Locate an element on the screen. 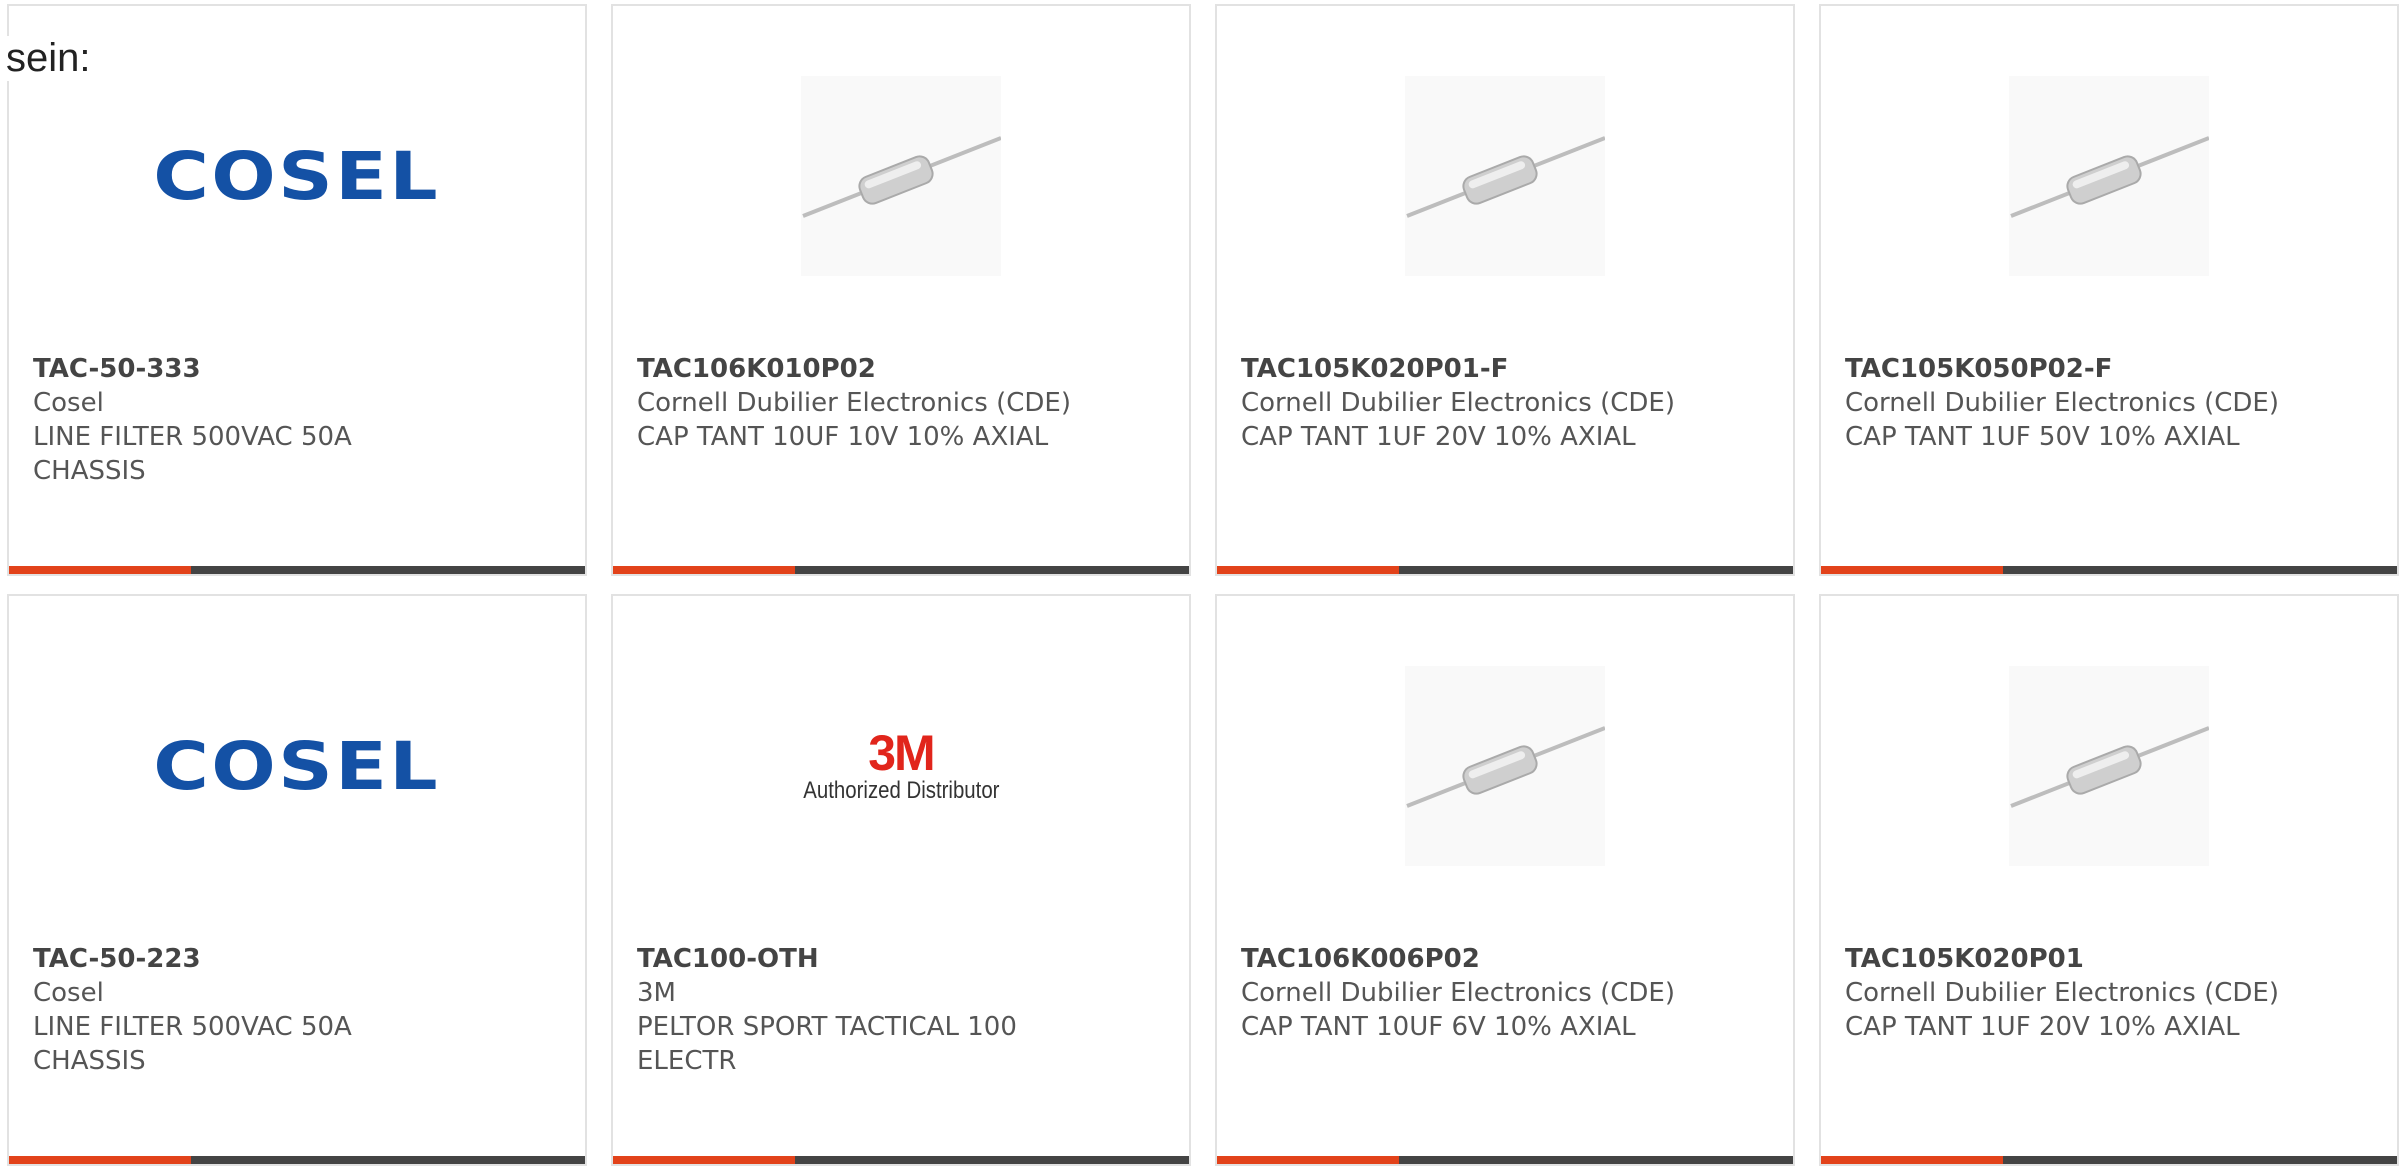 The height and width of the screenshot is (1166, 2400). part-number: TAC105K020P01-F is located at coordinates (1507, 369).